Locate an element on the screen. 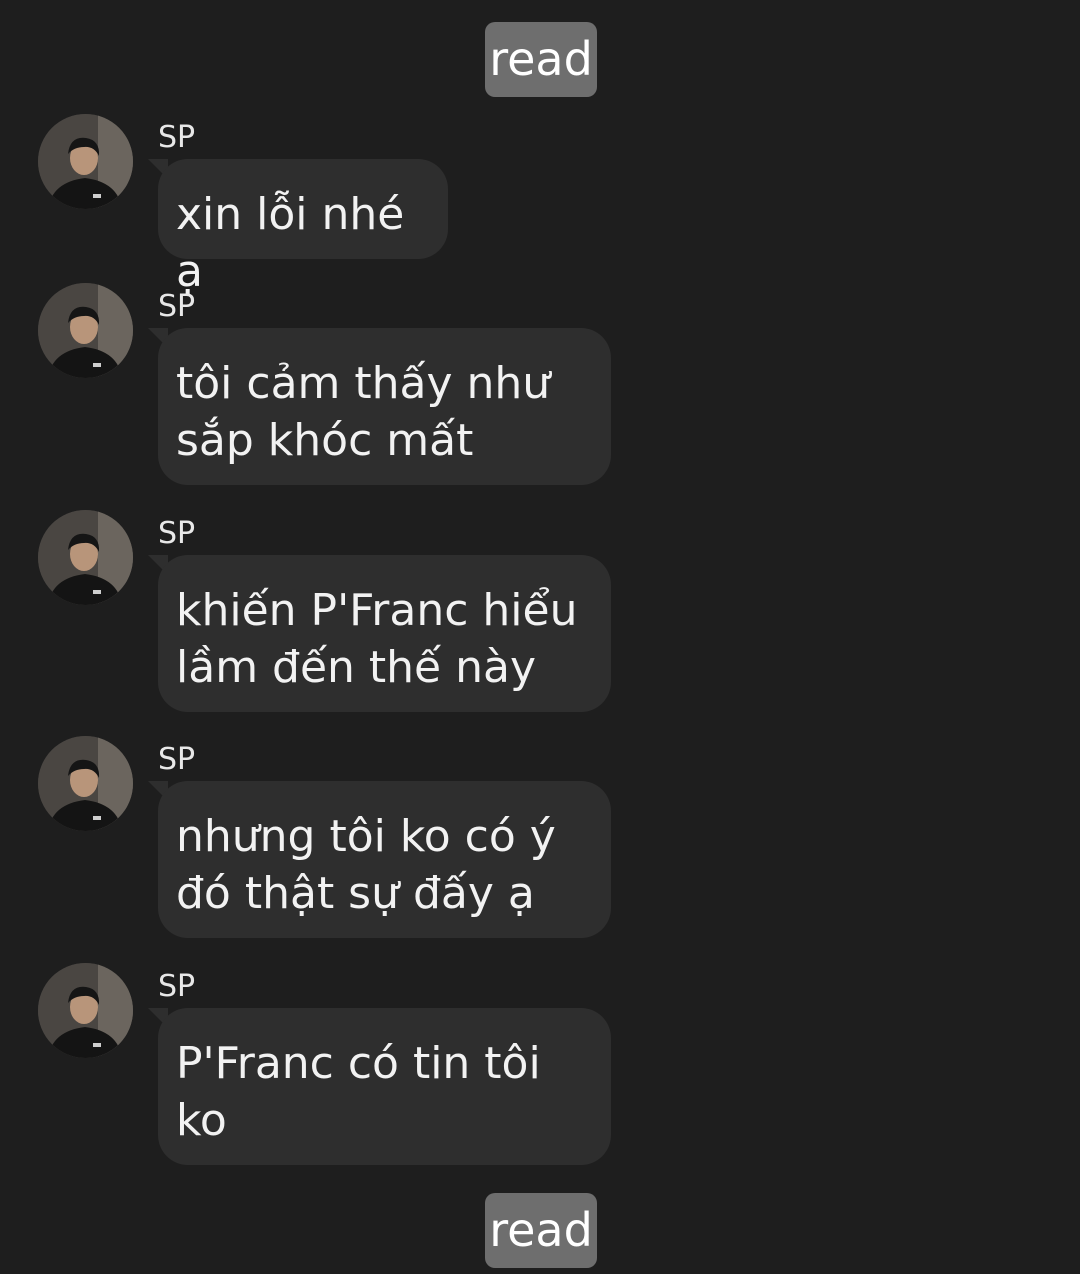 The image size is (1080, 1274). message-bubble: P'Franc có tin tôi ko is located at coordinates (384, 1086).